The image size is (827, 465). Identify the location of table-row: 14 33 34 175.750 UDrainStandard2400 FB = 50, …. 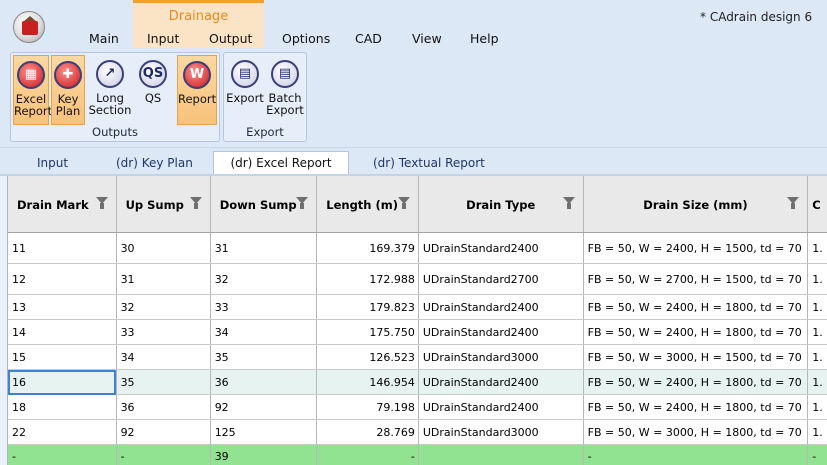
(417, 332).